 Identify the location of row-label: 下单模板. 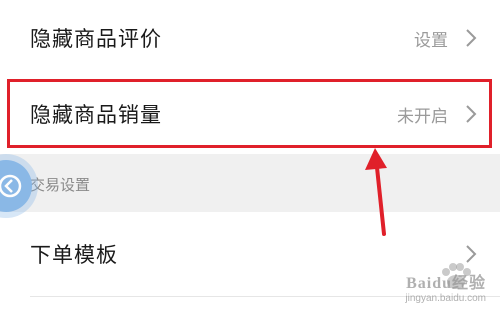
(74, 255).